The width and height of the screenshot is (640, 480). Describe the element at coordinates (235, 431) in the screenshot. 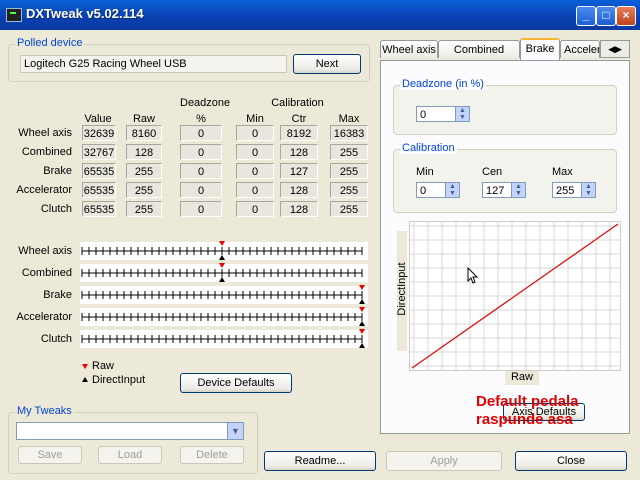

I see `chevron-down-icon: ▼` at that location.